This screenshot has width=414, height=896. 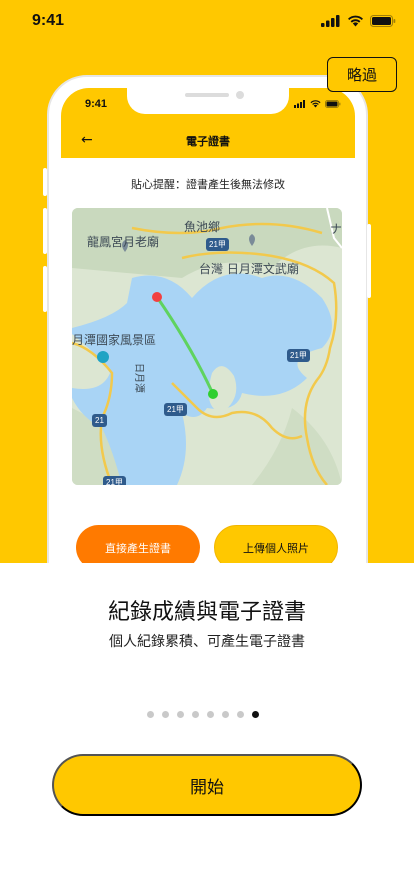 I want to click on mockup-signal-icon, so click(x=299, y=104).